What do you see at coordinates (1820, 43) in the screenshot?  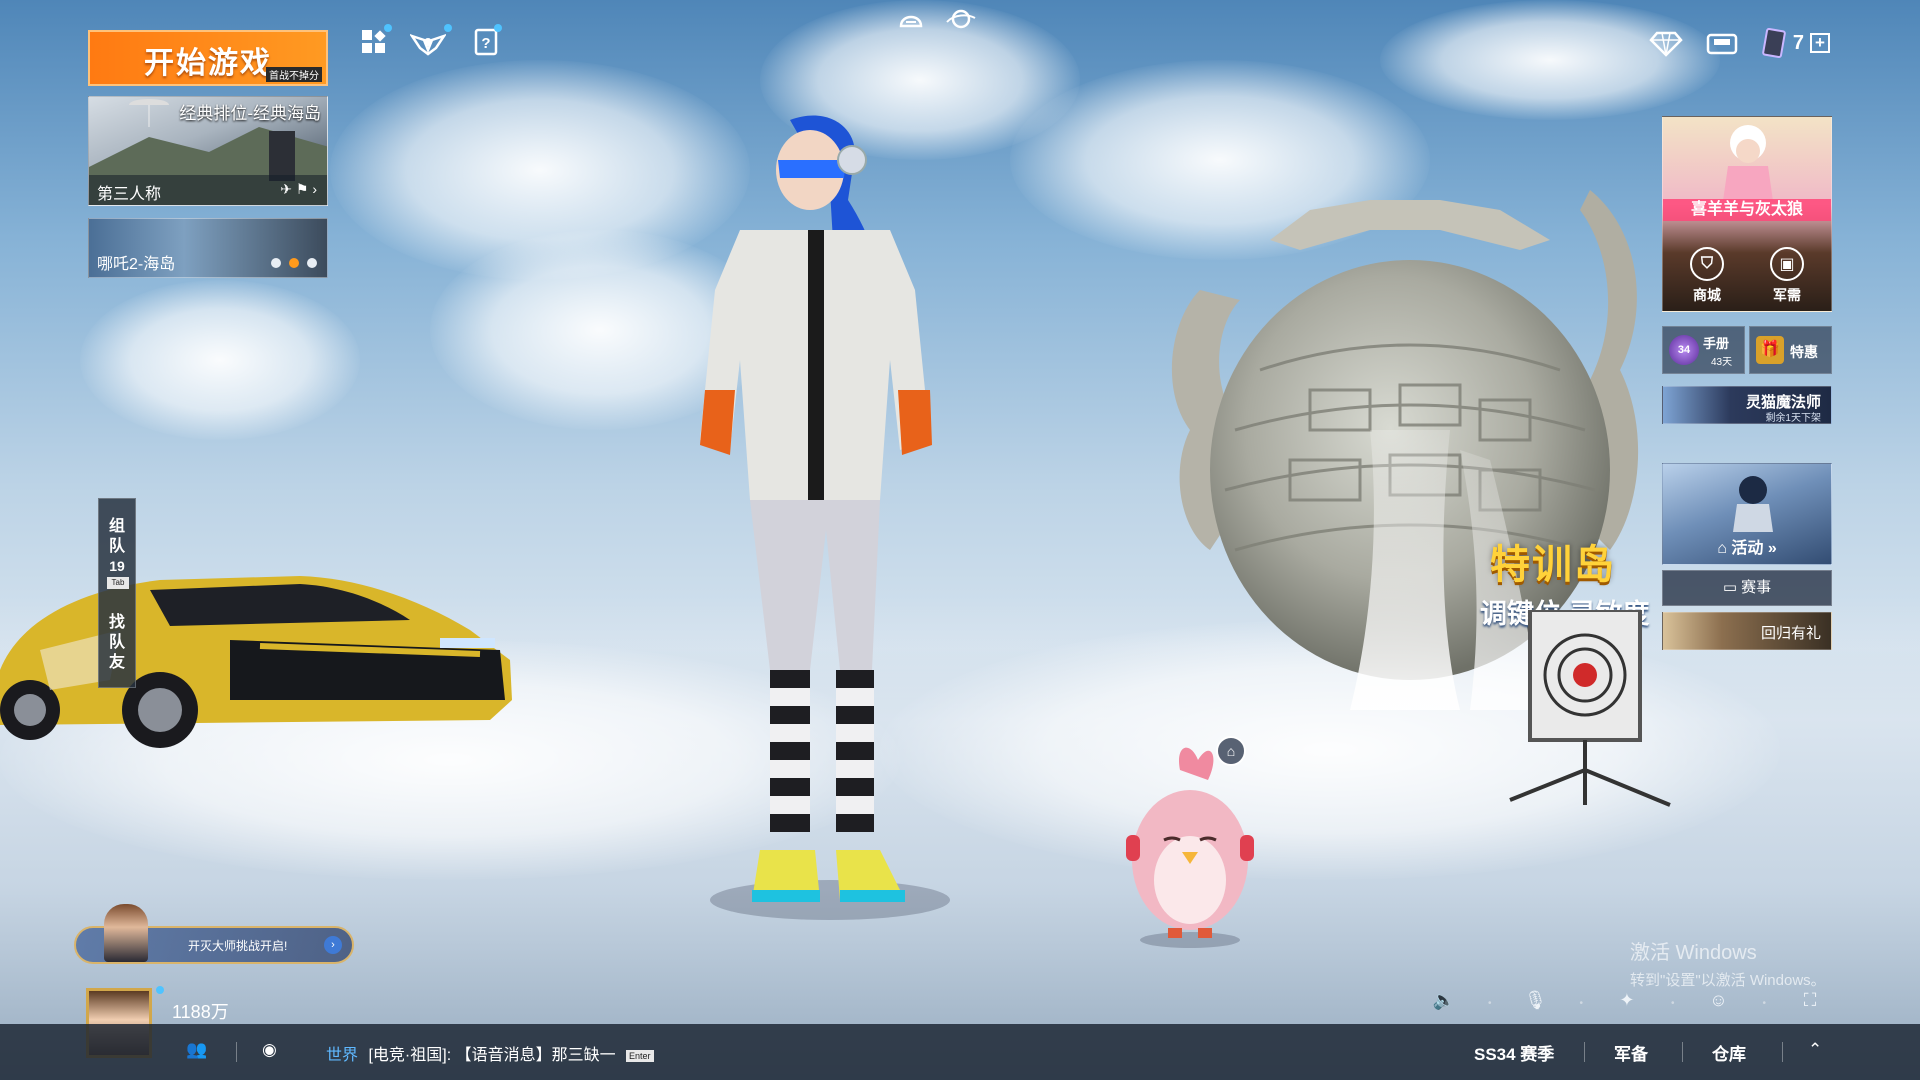 I see `add-card-button: +` at bounding box center [1820, 43].